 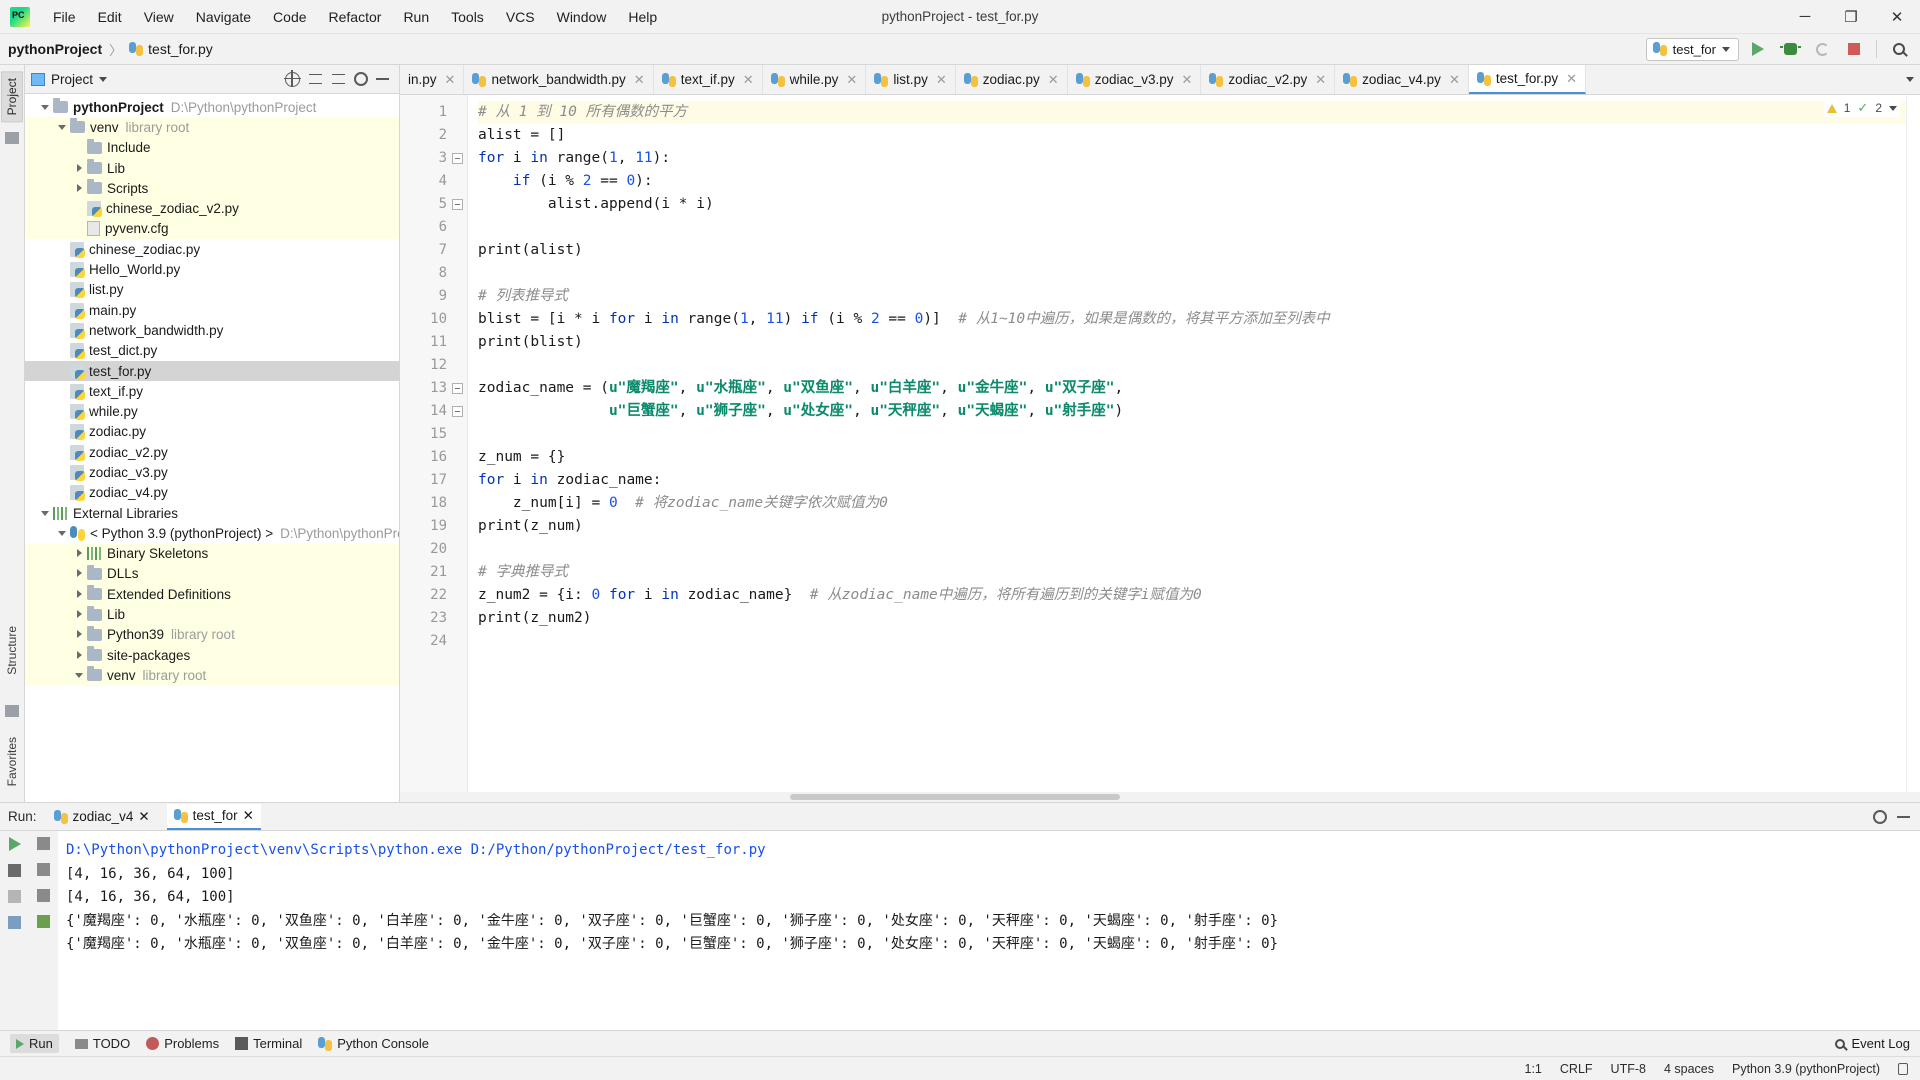 What do you see at coordinates (212, 310) in the screenshot?
I see `tree-node-main-py: main.py` at bounding box center [212, 310].